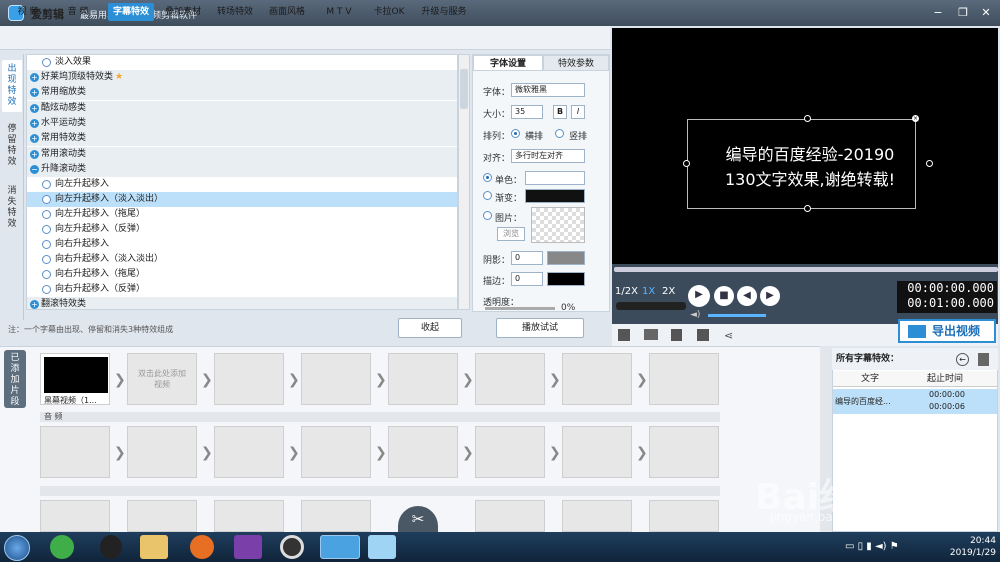 This screenshot has width=1000, height=562. I want to click on volume-icon: ◄), so click(695, 315).